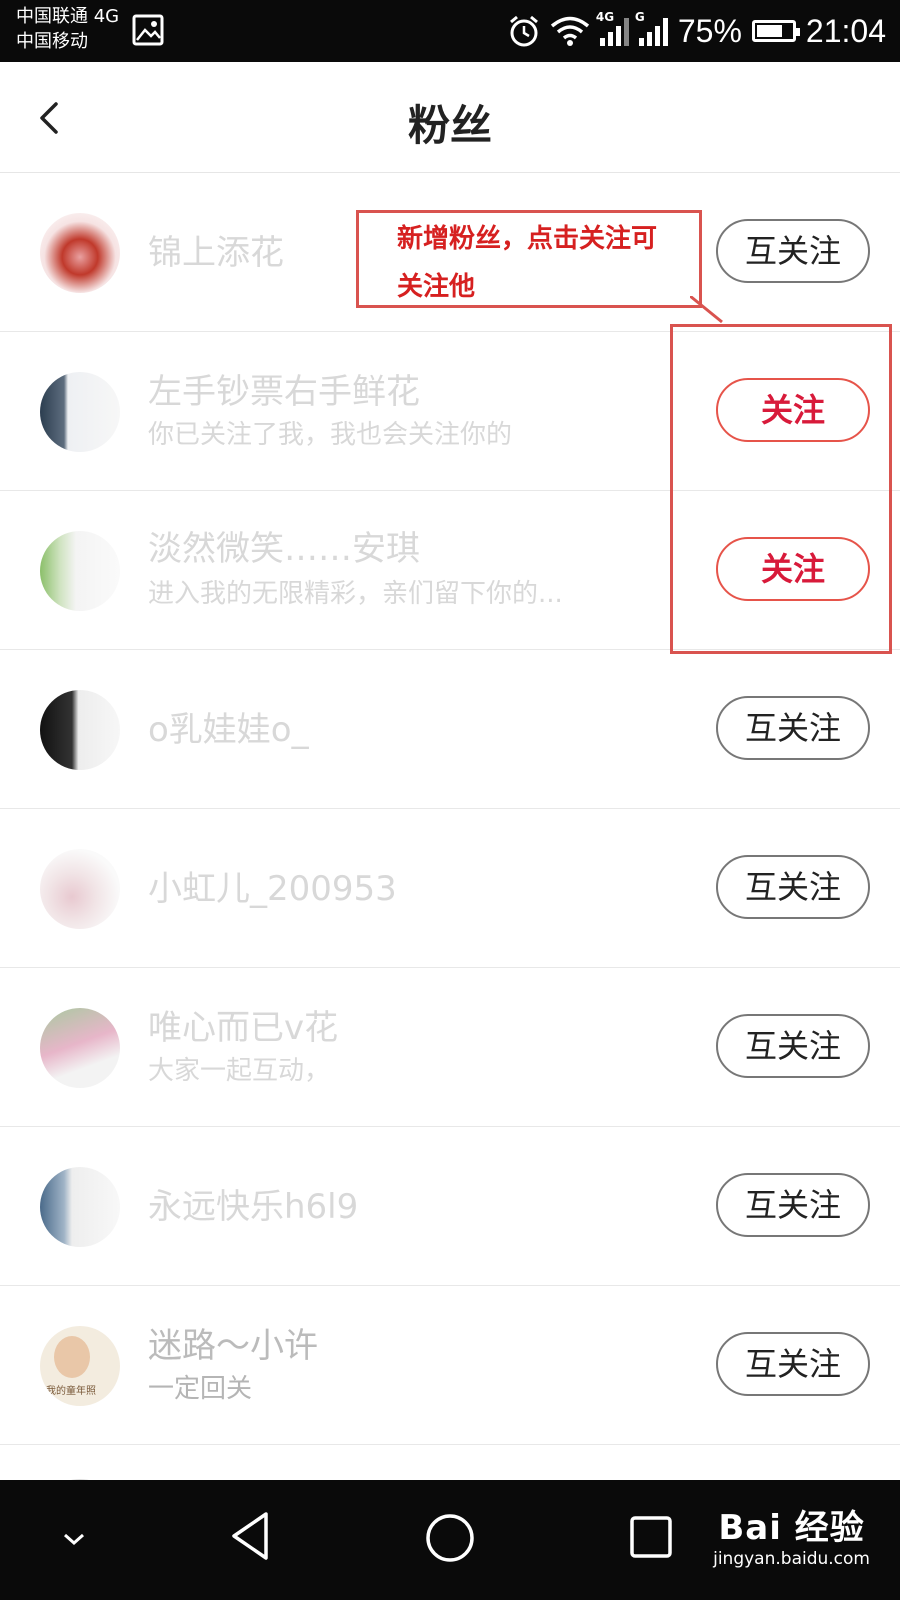 Image resolution: width=900 pixels, height=1600 pixels. What do you see at coordinates (450, 729) in the screenshot?
I see `fan-row: o乳娃娃o_ 互关注` at bounding box center [450, 729].